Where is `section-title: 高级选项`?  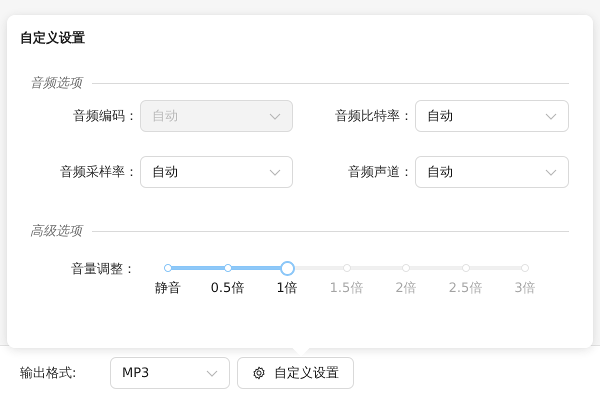 section-title: 高级选项 is located at coordinates (56, 231).